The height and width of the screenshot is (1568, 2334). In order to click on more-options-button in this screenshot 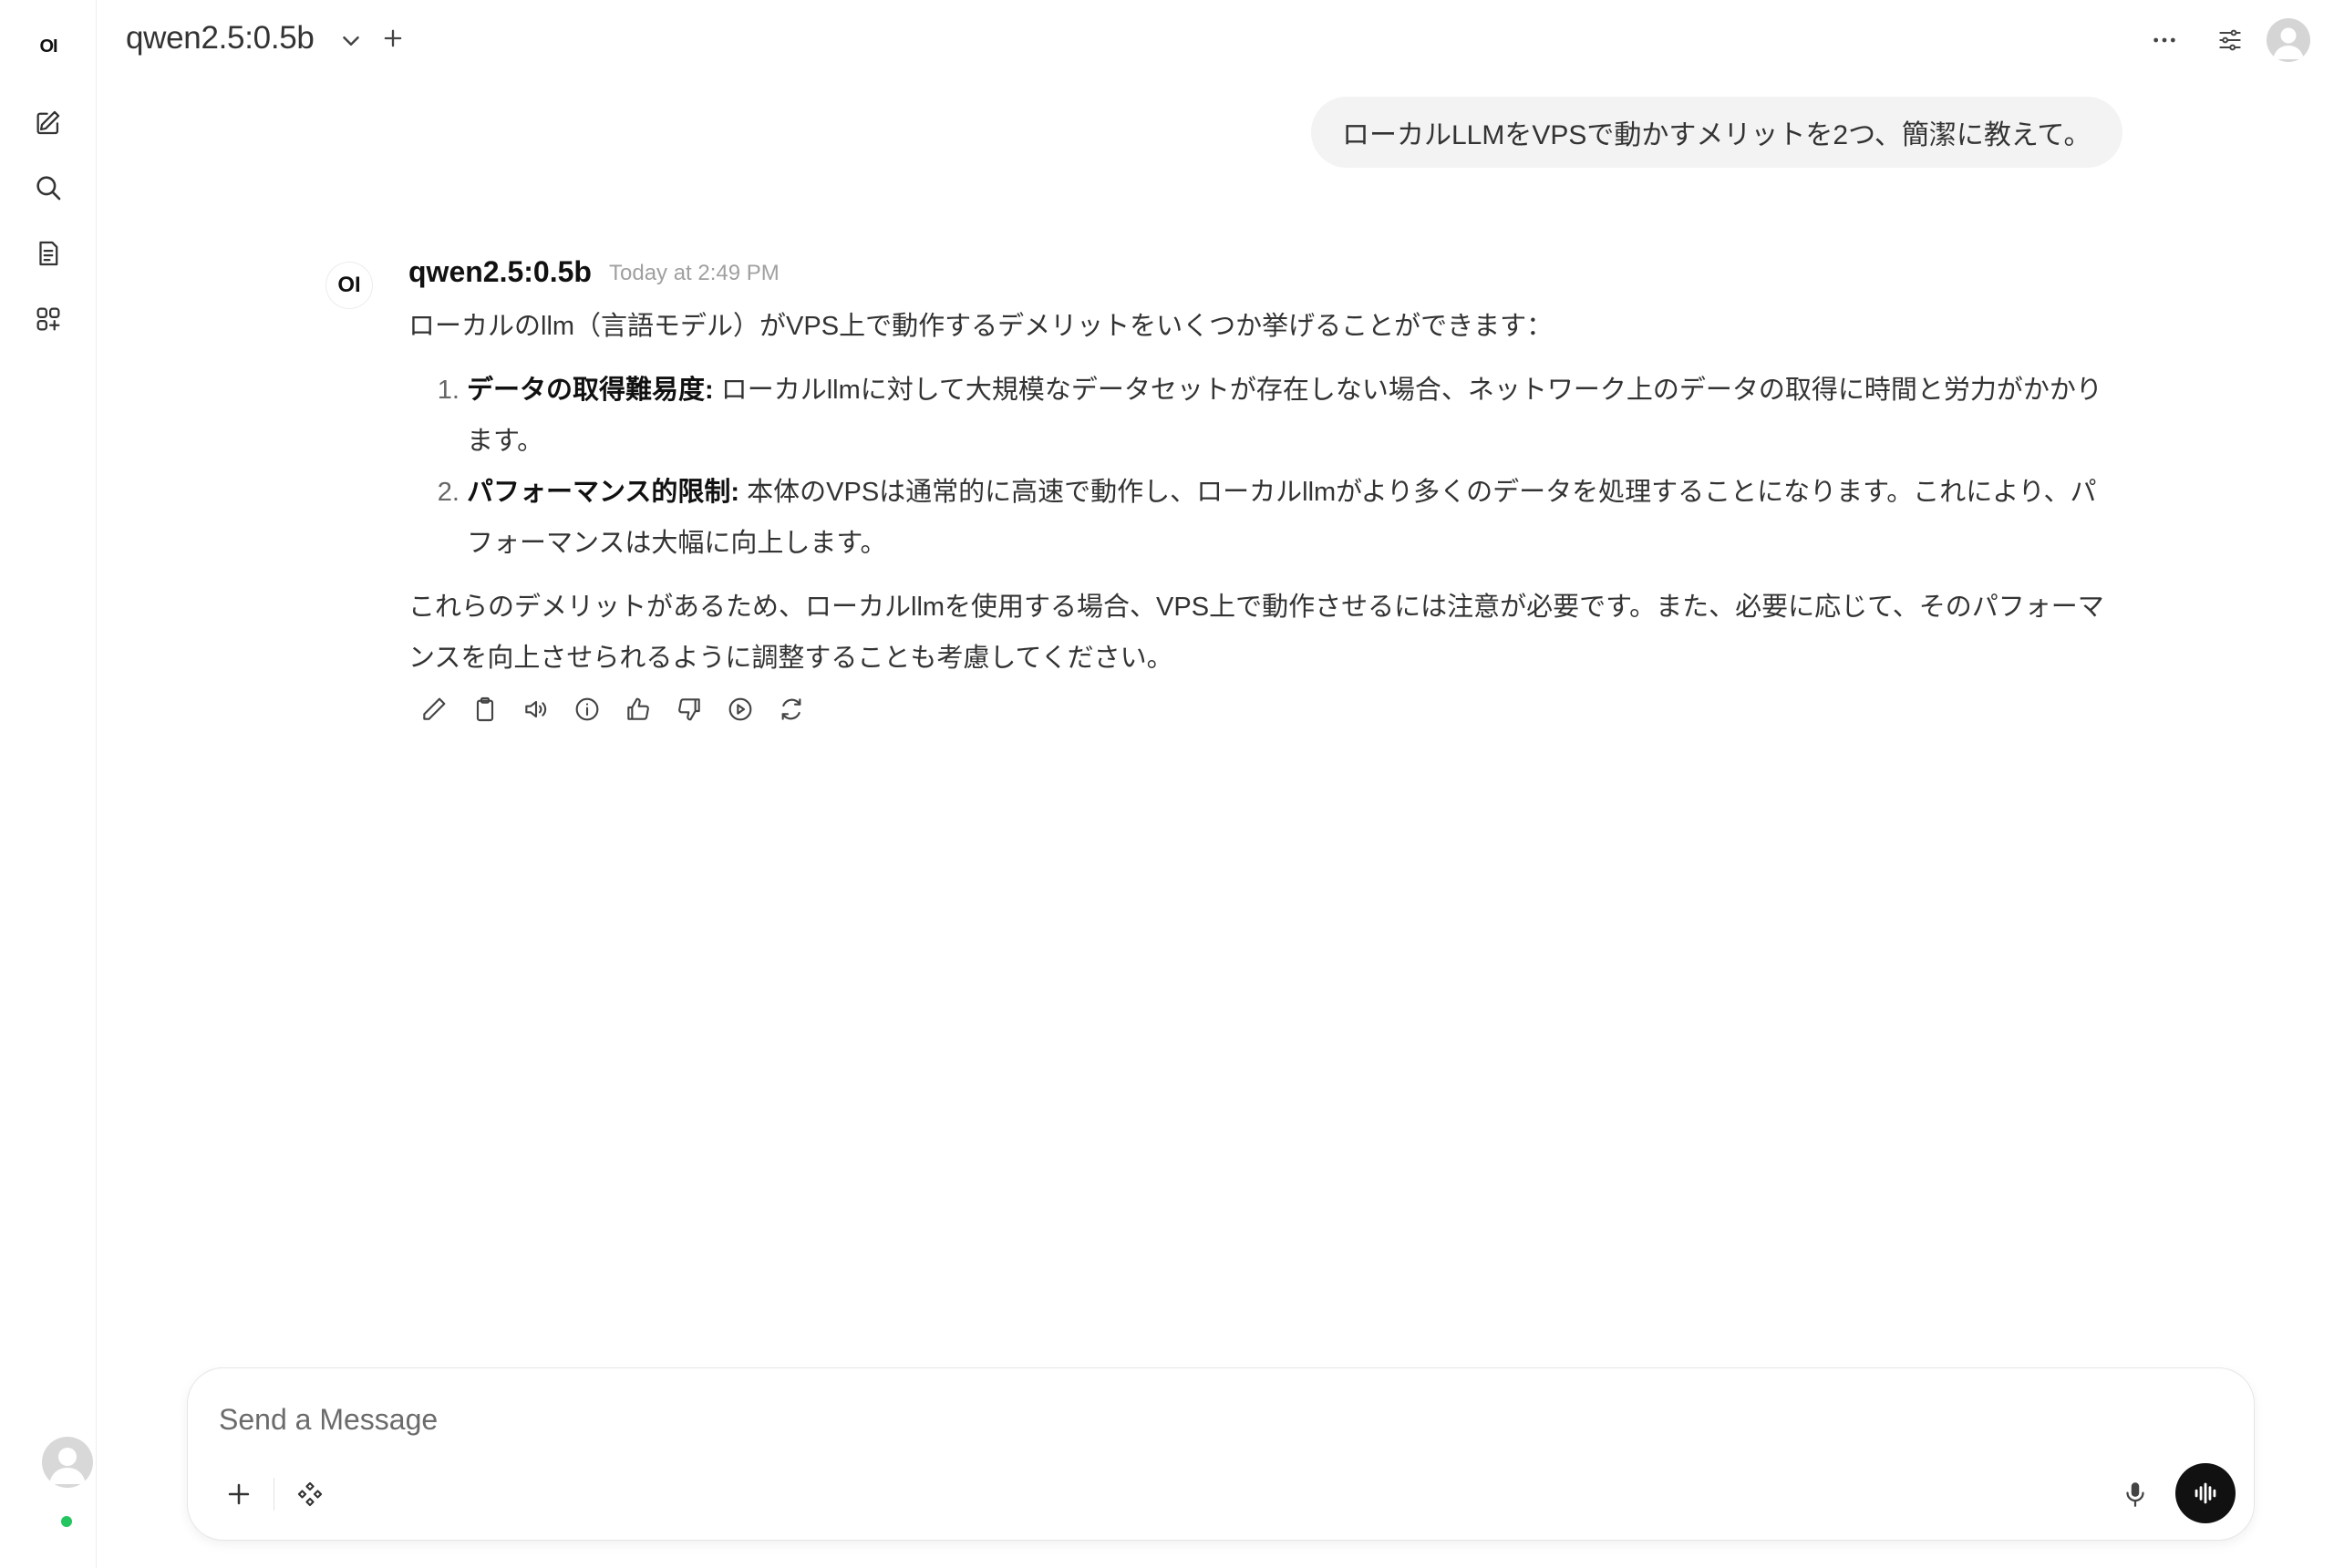, I will do `click(2164, 40)`.